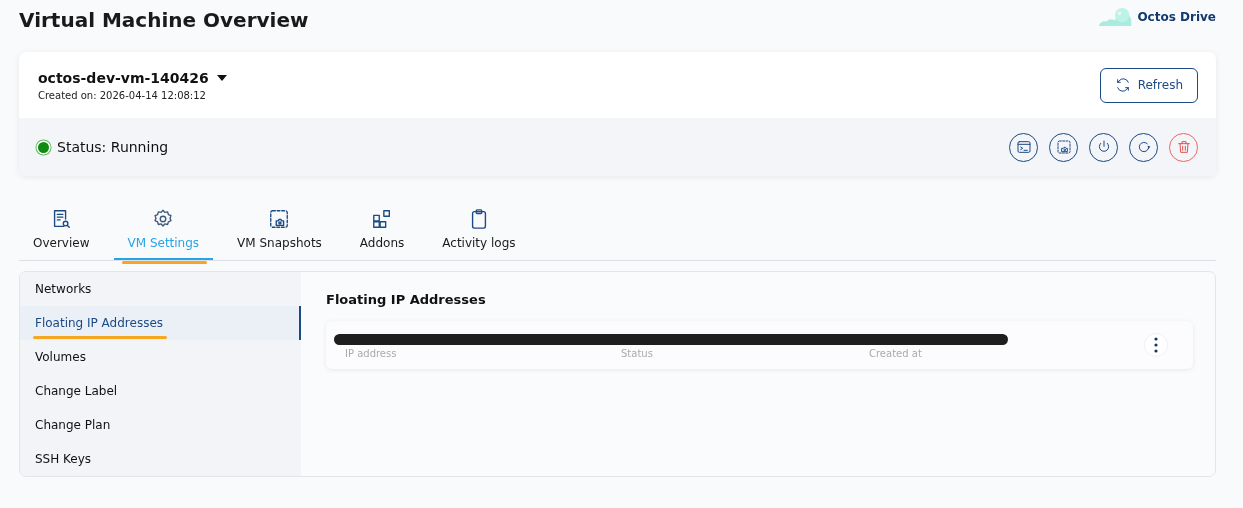 The width and height of the screenshot is (1243, 508). What do you see at coordinates (132, 77) in the screenshot?
I see `vm-selector: octos-dev-vm-140426` at bounding box center [132, 77].